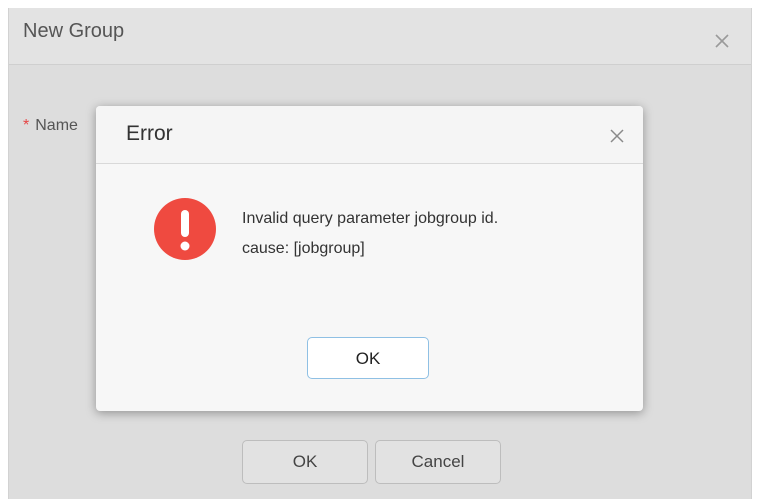 Image resolution: width=768 pixels, height=499 pixels. Describe the element at coordinates (149, 133) in the screenshot. I see `error-dialog-title: Error` at that location.